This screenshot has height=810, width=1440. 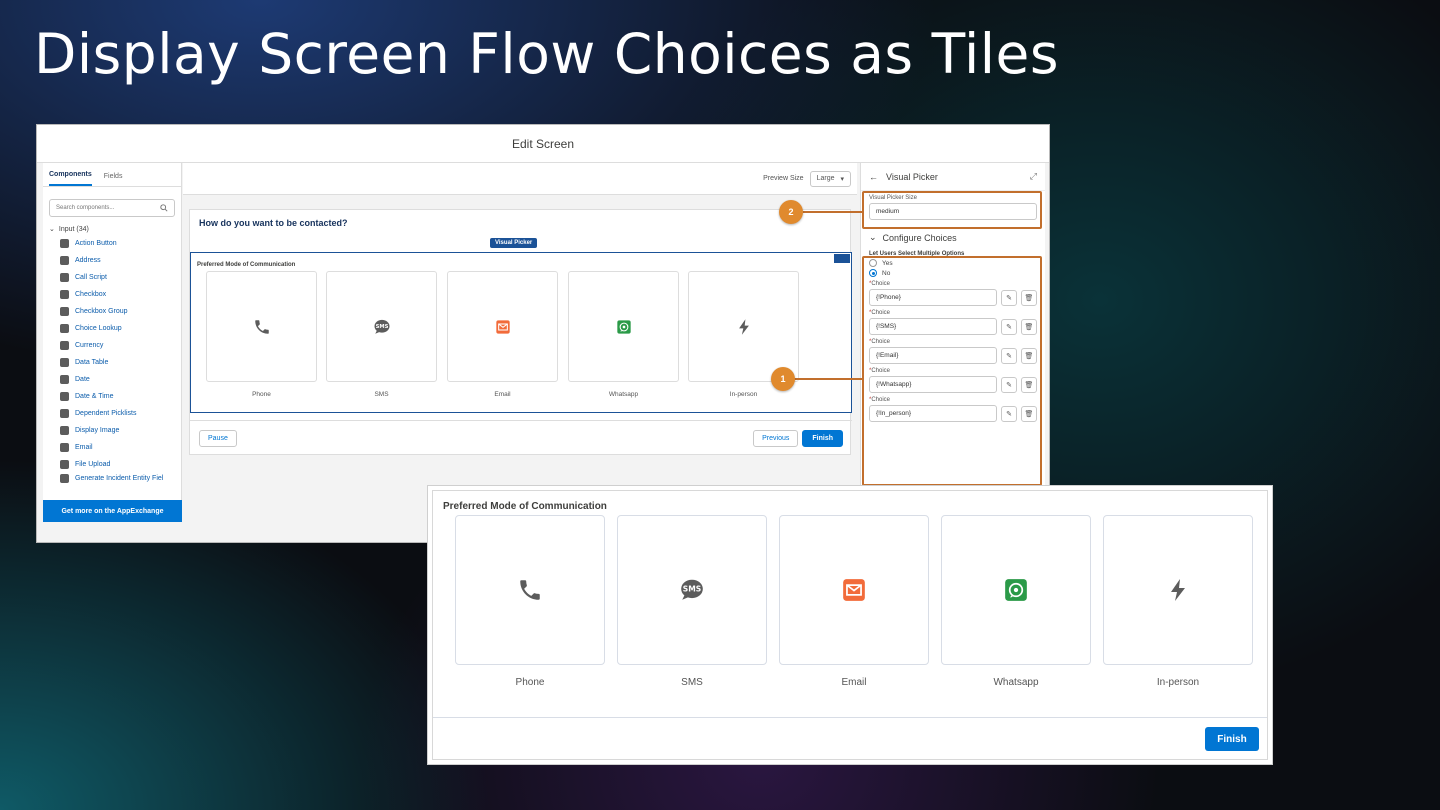 What do you see at coordinates (119, 478) in the screenshot?
I see `component-label: Generate Incident Entity Fiel` at bounding box center [119, 478].